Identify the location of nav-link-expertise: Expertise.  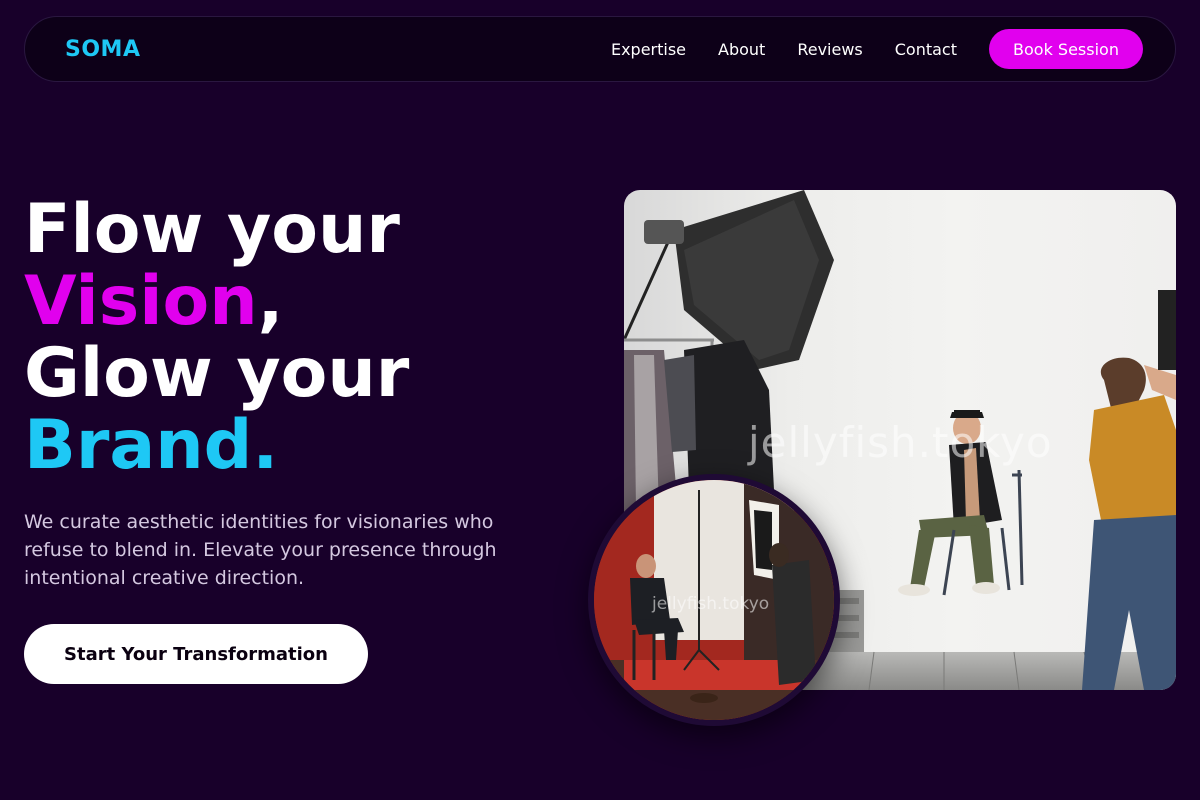
(648, 49).